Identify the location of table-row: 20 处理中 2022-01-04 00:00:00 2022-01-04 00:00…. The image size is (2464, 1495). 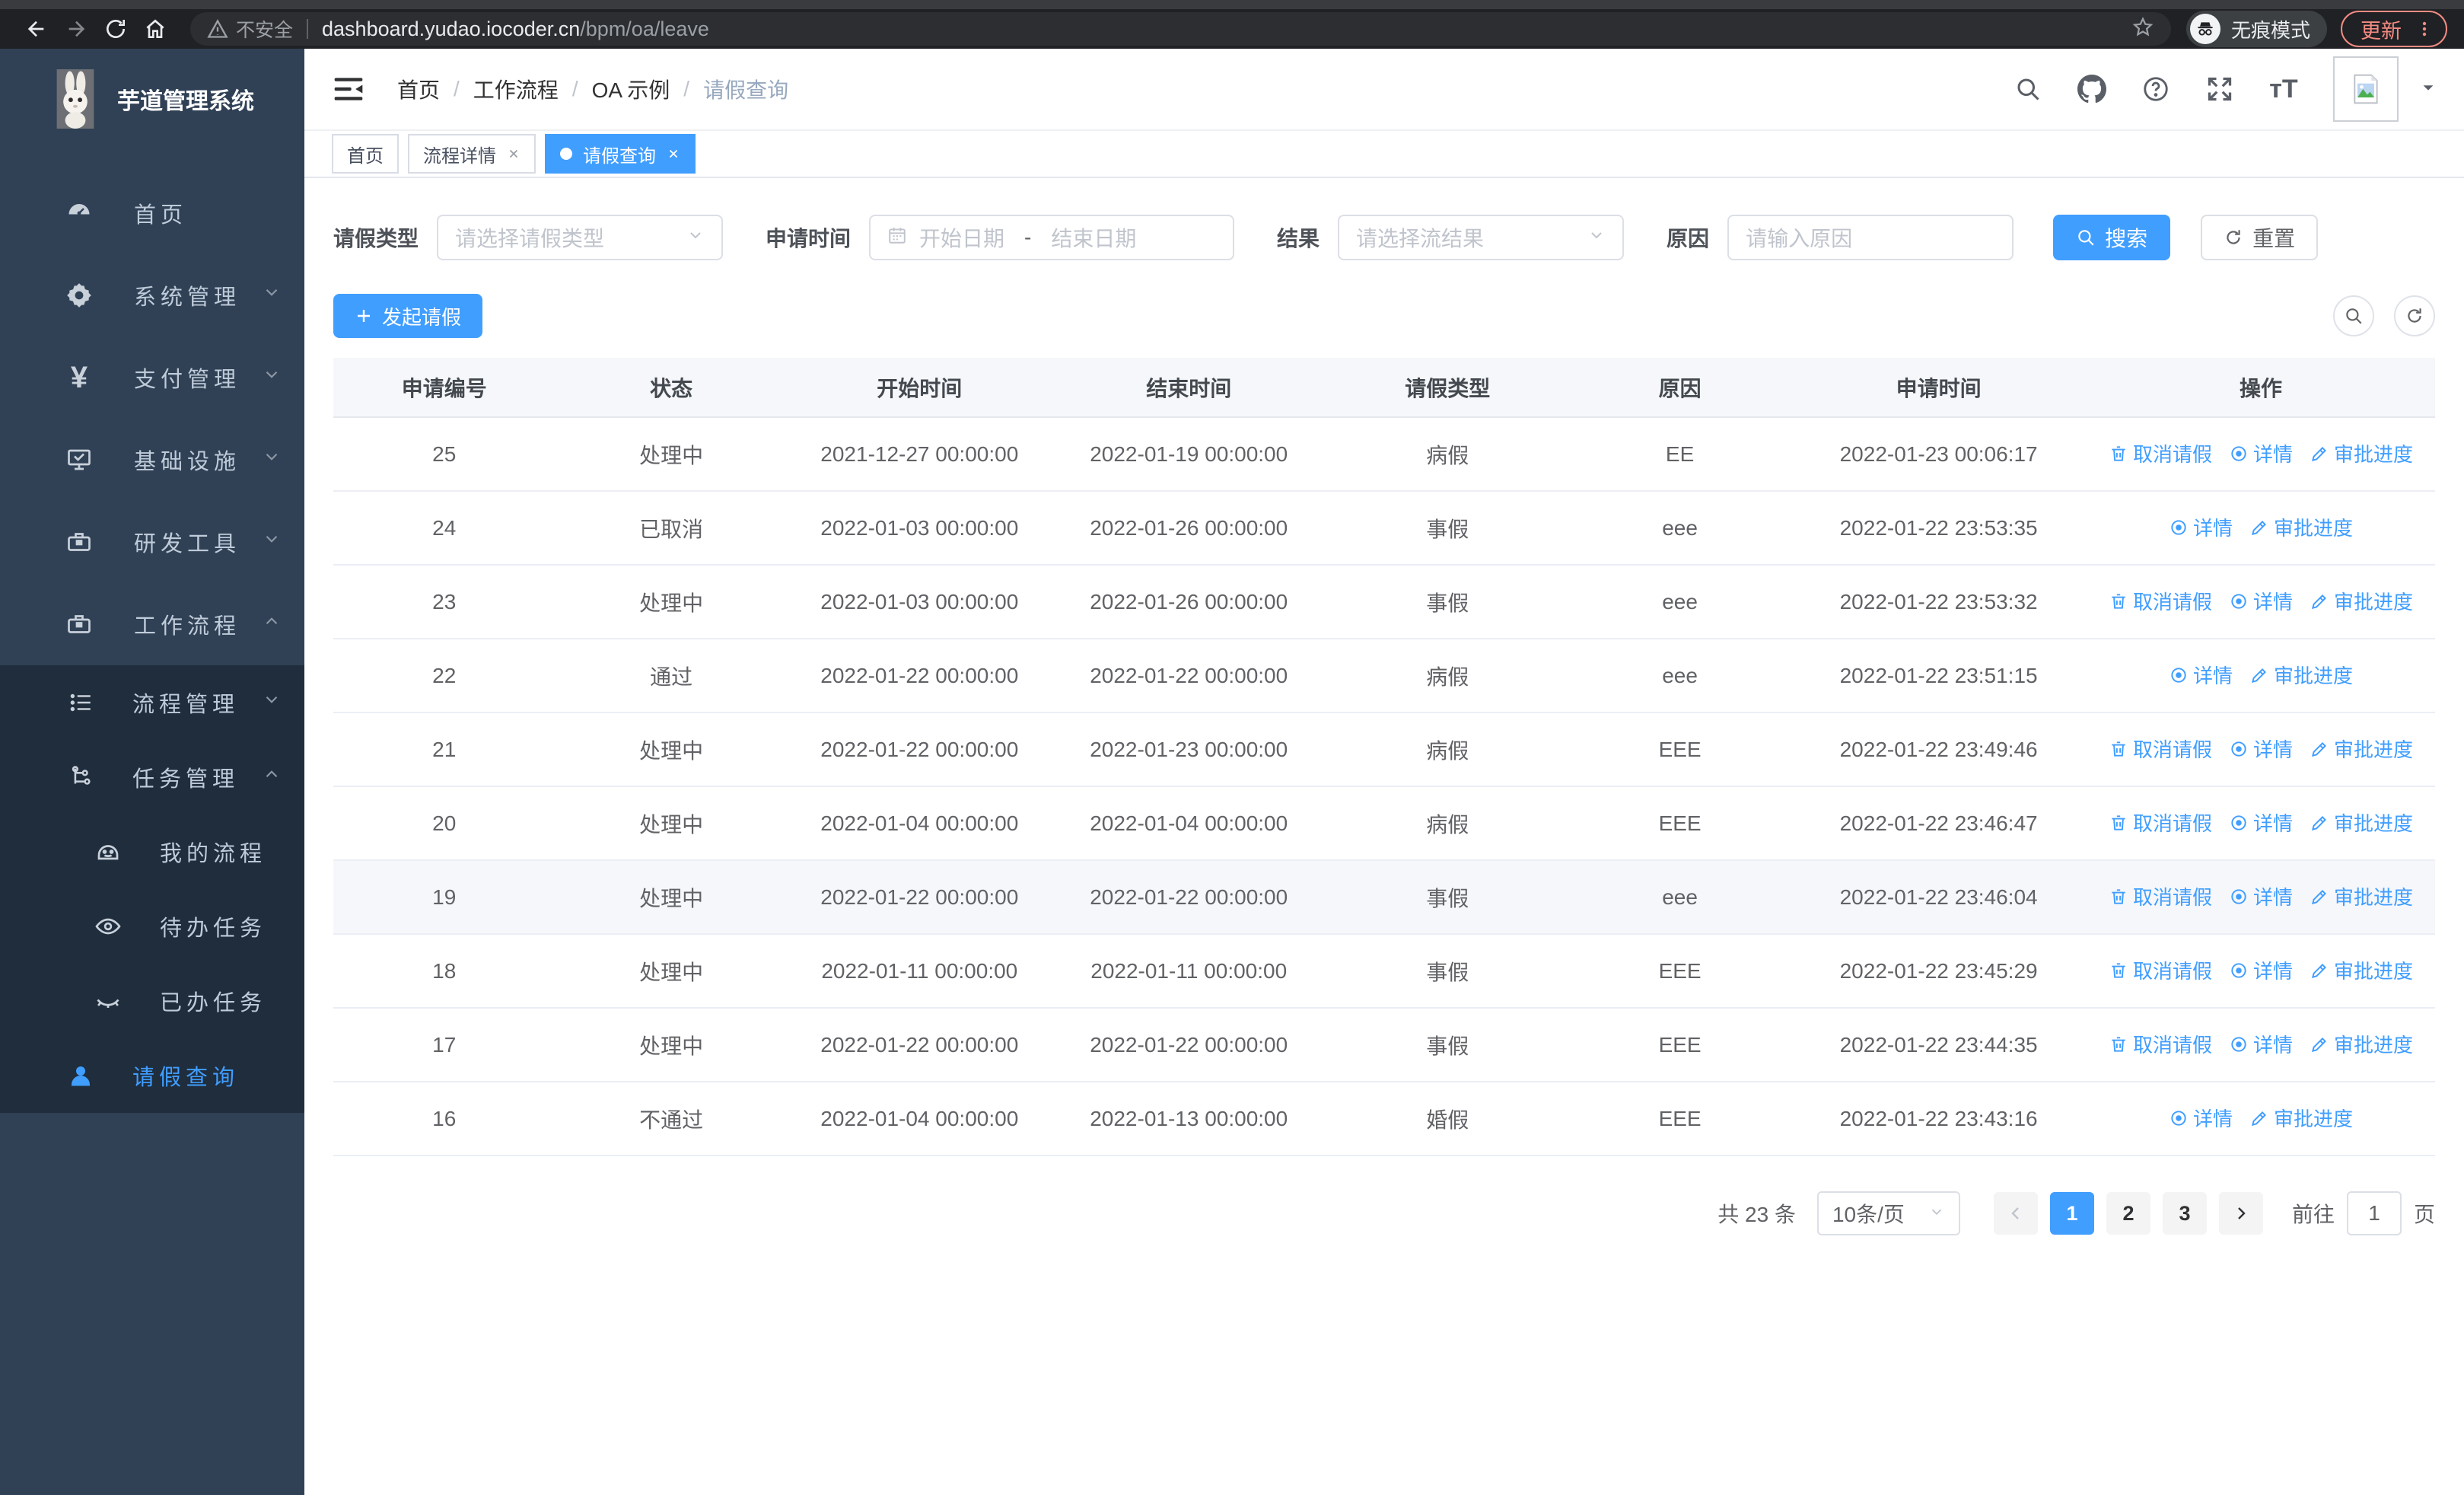
(1384, 823).